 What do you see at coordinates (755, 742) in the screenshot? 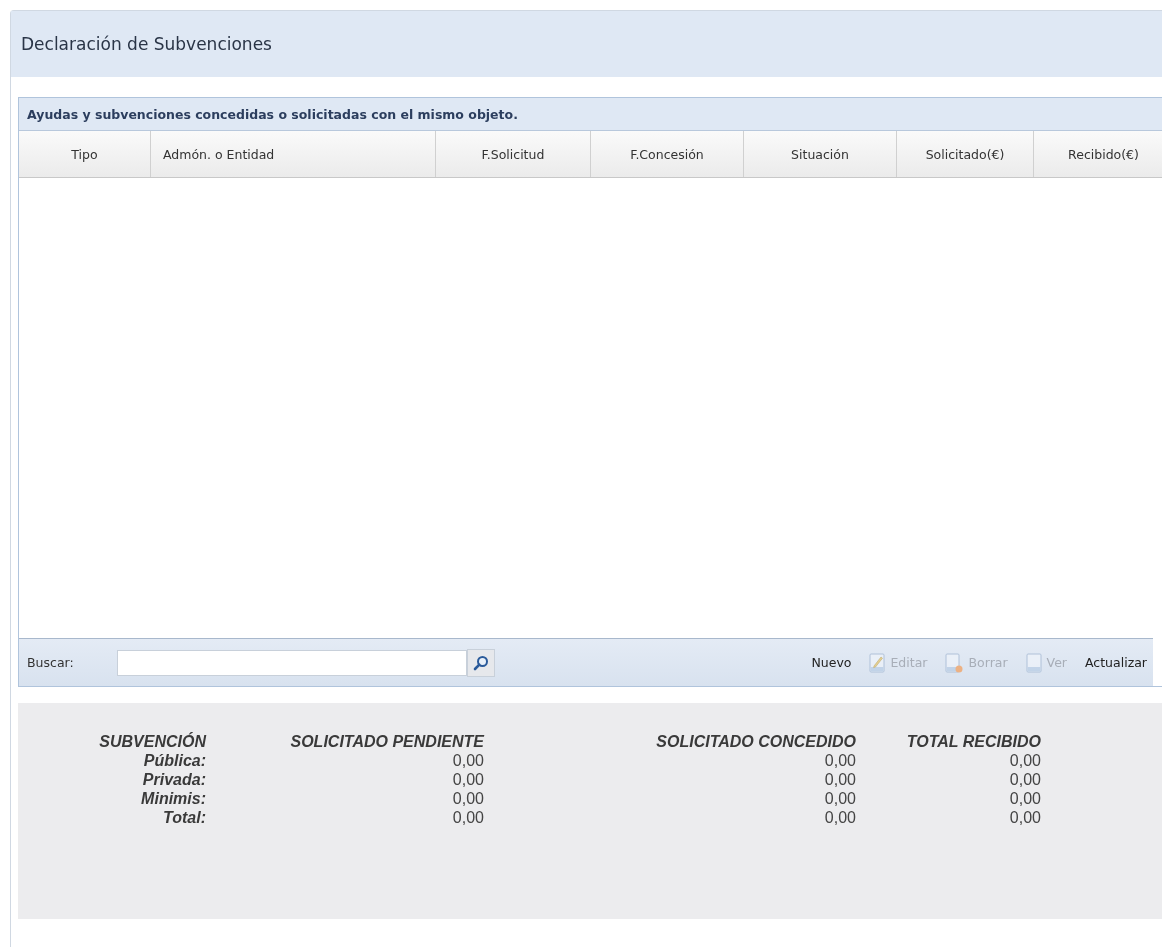
I see `summary-header: SOLICITADO CONCEDIDO` at bounding box center [755, 742].